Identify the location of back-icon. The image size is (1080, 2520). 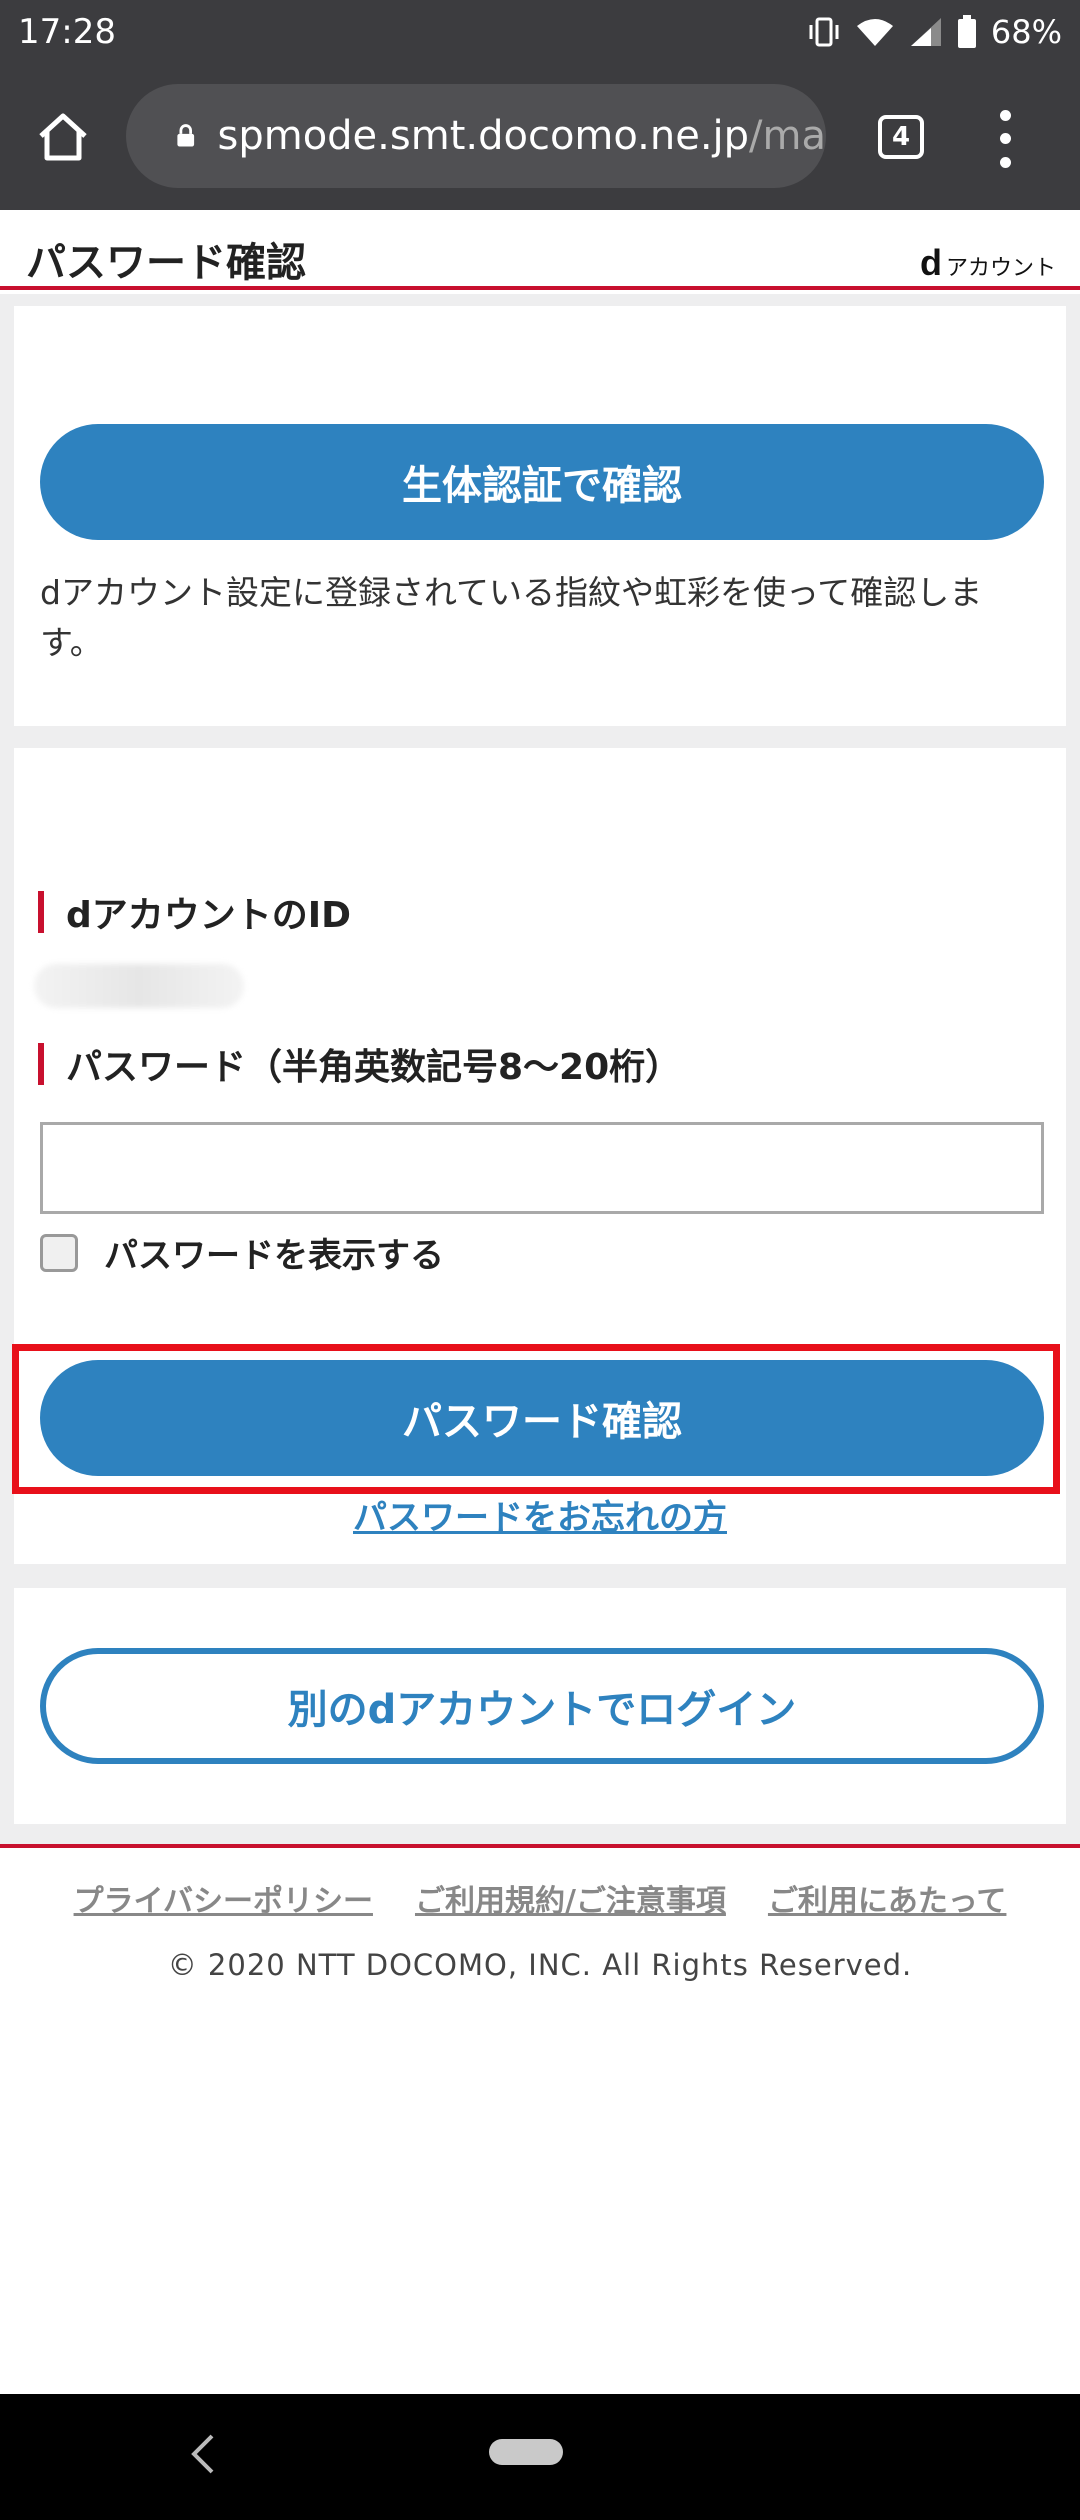
(203, 2454).